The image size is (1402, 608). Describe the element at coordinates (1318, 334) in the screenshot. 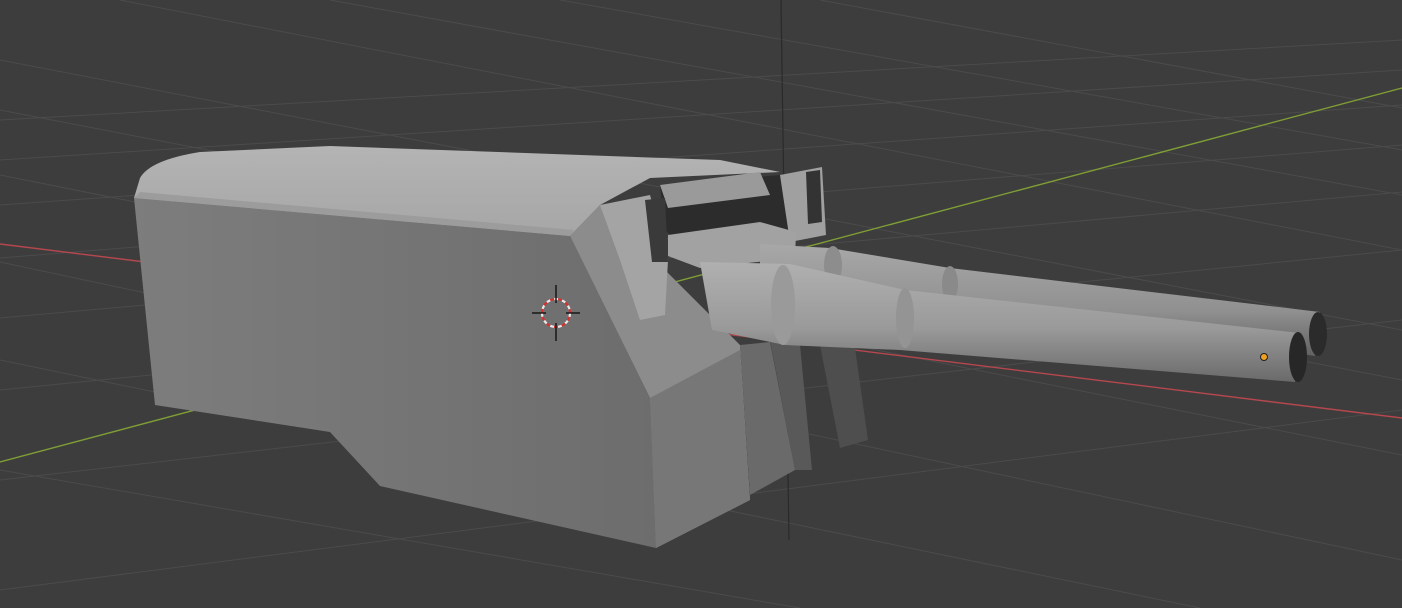

I see `rear-muzzle` at that location.